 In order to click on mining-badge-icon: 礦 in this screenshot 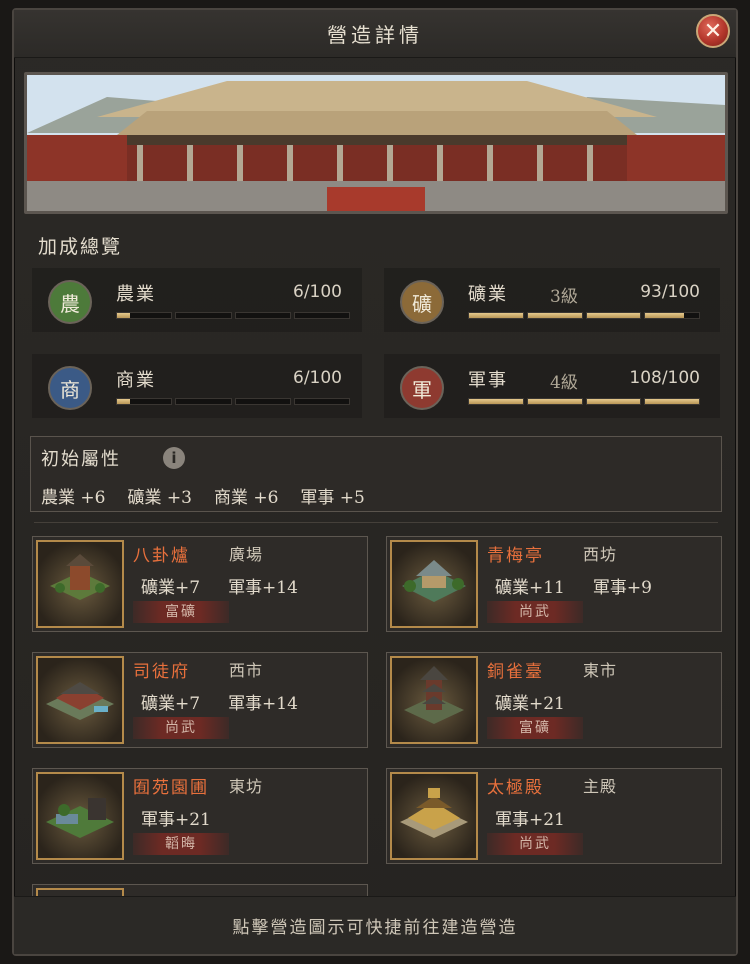, I will do `click(422, 302)`.